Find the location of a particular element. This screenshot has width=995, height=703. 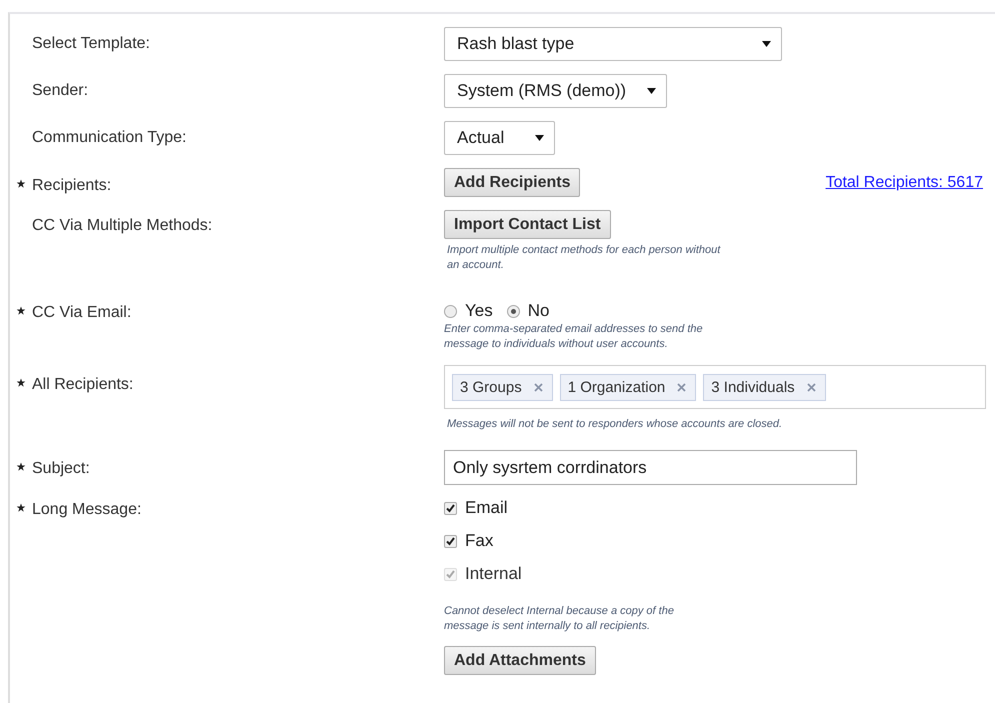

tag-label: 3 Groups is located at coordinates (491, 387).